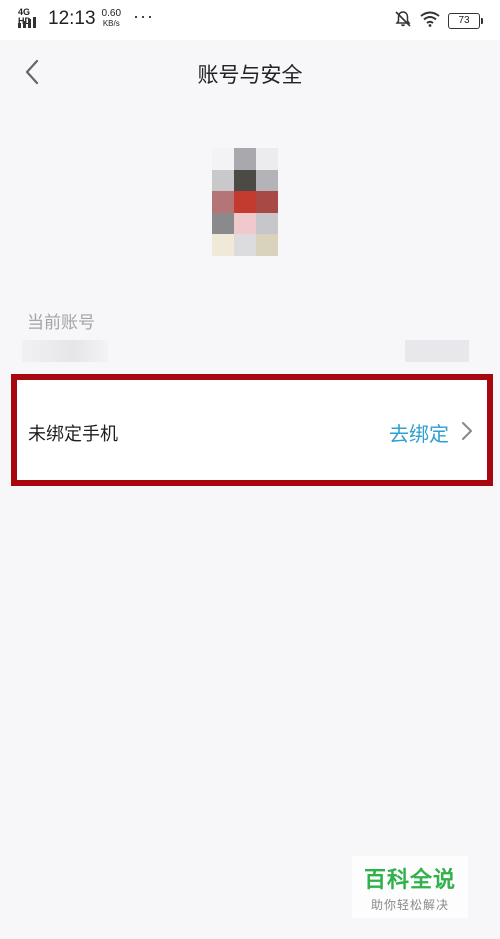 The image size is (500, 939). I want to click on account-detail-redacted, so click(437, 351).